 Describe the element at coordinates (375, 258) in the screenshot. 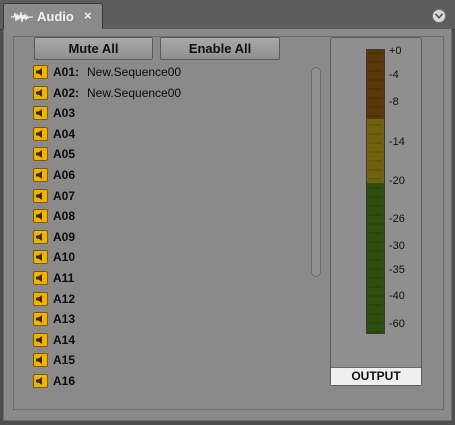

I see `meter-zone-low` at that location.